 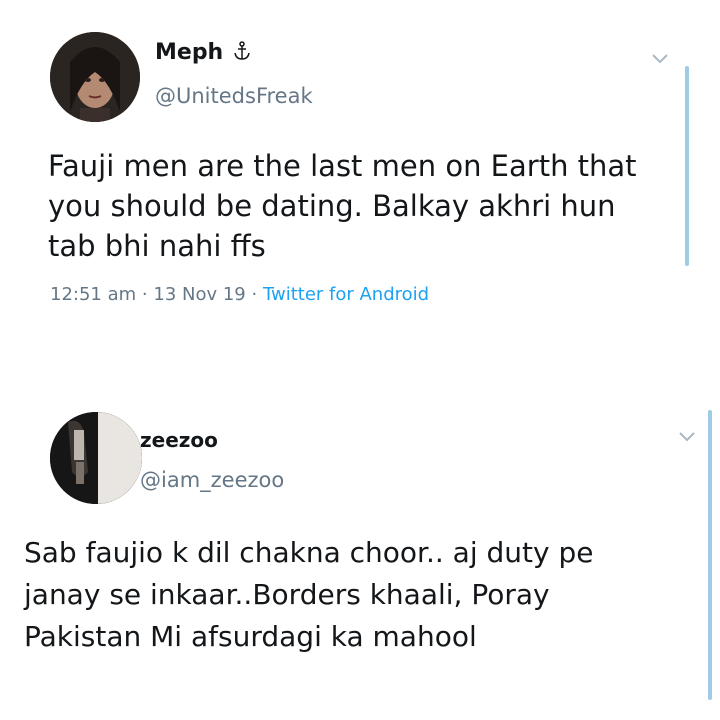 What do you see at coordinates (179, 440) in the screenshot?
I see `display-name: zeezoo` at bounding box center [179, 440].